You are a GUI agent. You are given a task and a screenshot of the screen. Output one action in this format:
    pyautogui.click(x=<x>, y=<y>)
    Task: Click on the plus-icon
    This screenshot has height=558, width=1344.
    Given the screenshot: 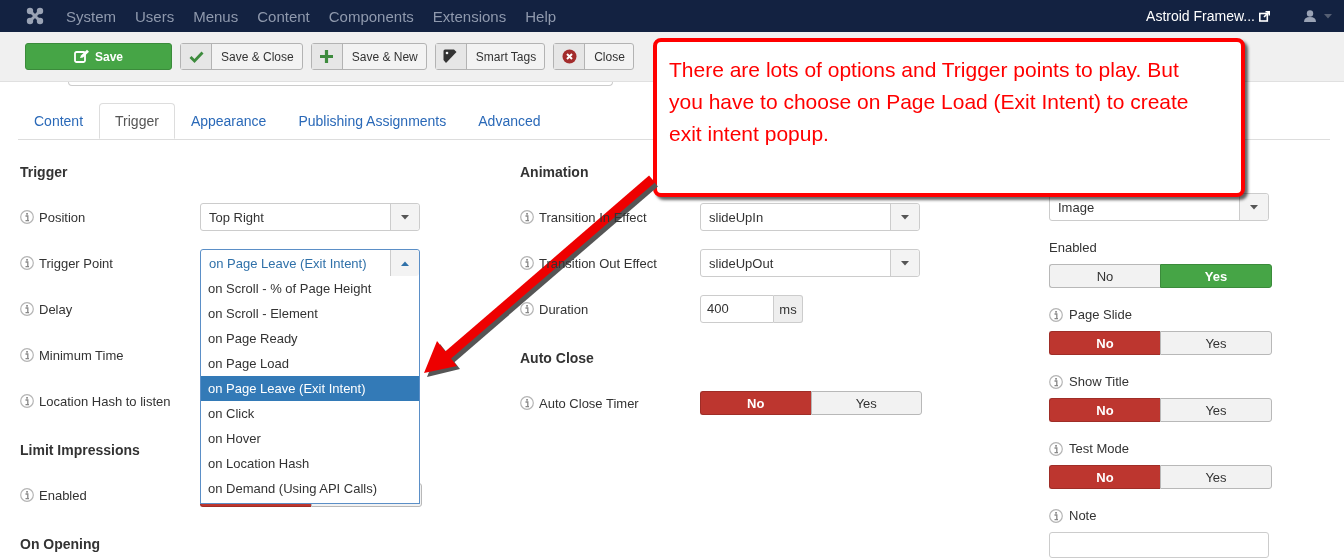 What is the action you would take?
    pyautogui.click(x=327, y=56)
    